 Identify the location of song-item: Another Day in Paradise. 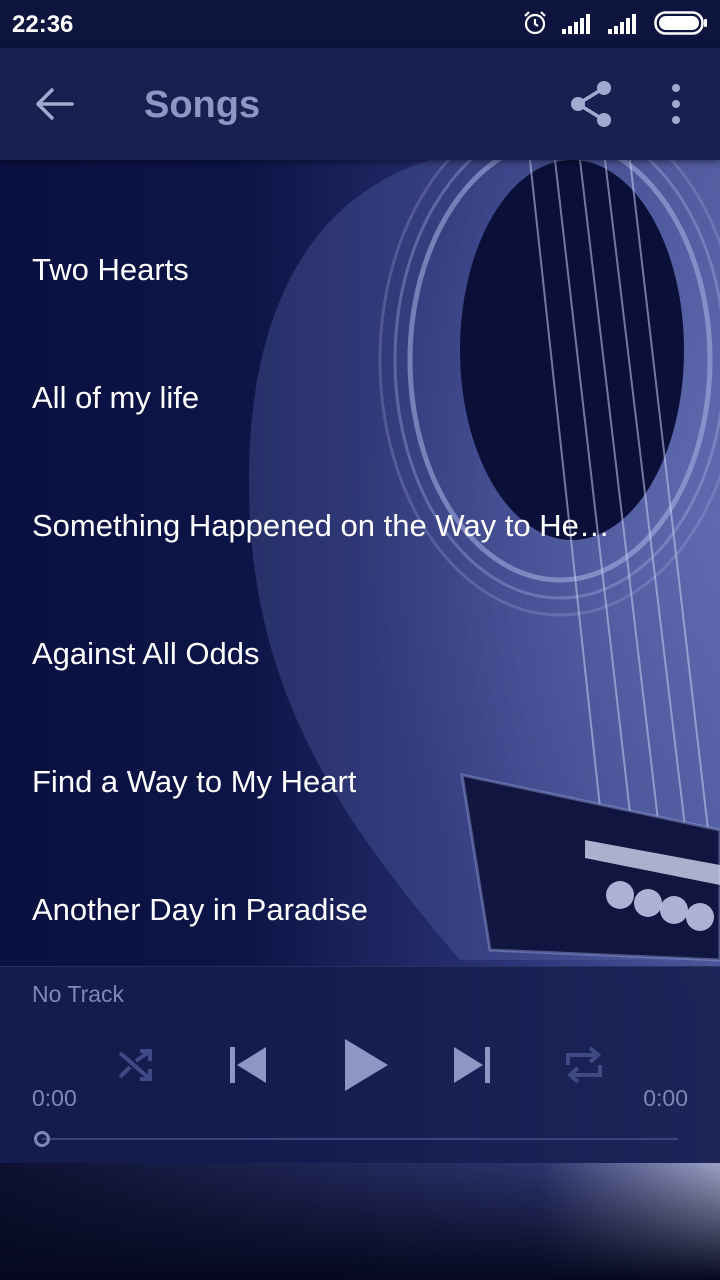
(360, 896).